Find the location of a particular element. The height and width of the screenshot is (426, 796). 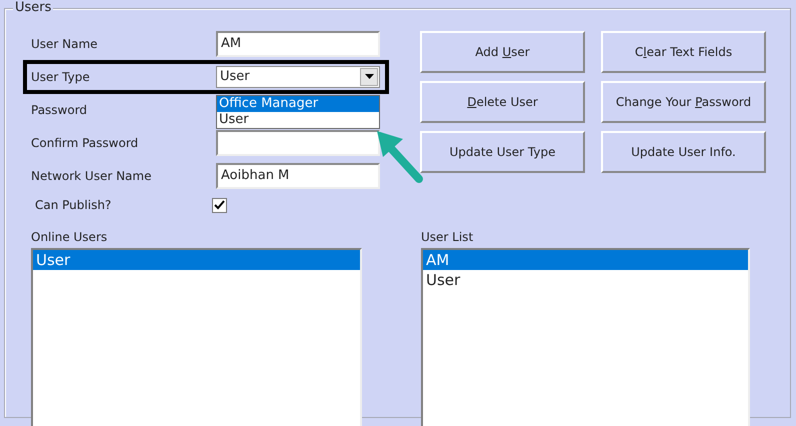

dropdown-list: Office Manager User is located at coordinates (298, 112).